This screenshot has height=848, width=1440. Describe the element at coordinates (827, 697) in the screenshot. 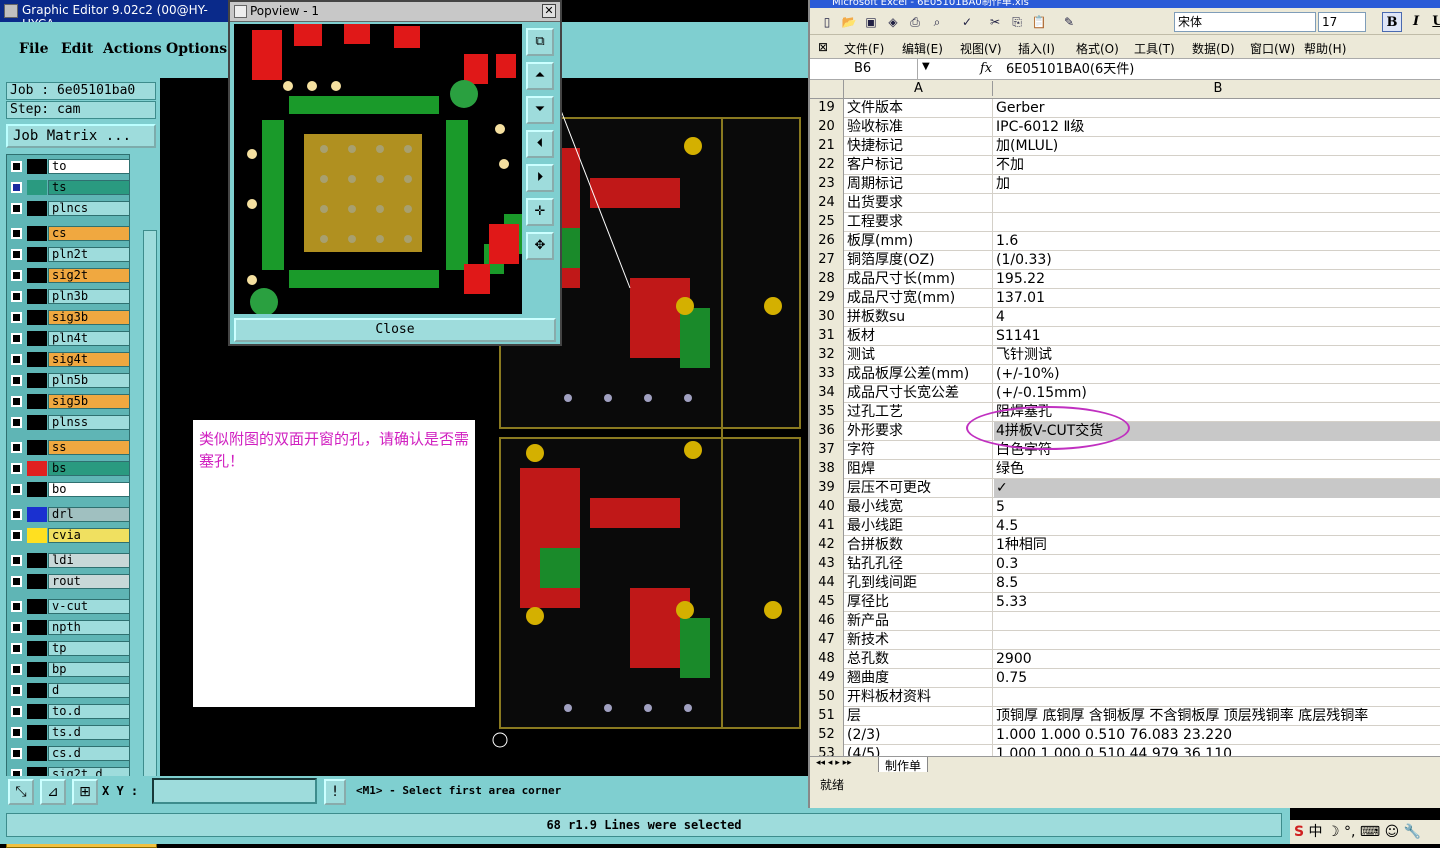

I see `row-number: 50` at that location.